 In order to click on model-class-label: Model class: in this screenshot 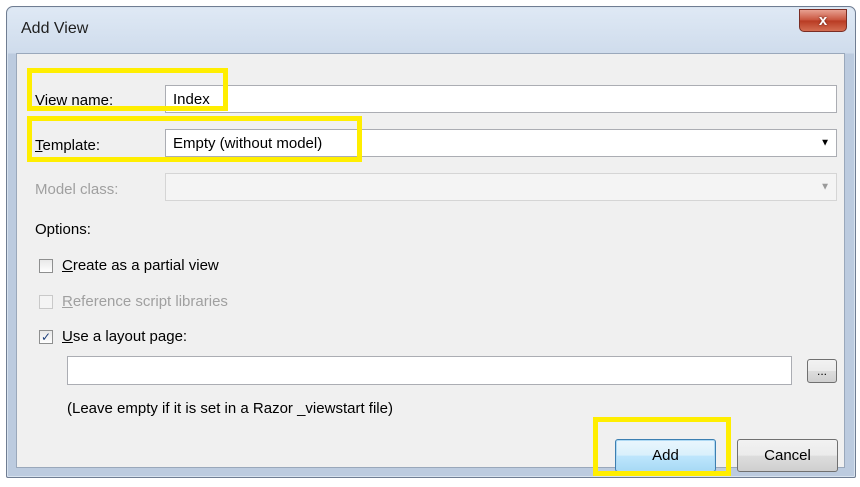, I will do `click(77, 189)`.